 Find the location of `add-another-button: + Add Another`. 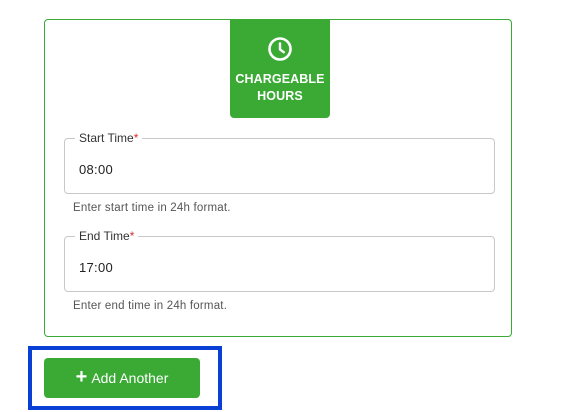

add-another-button: + Add Another is located at coordinates (122, 378).